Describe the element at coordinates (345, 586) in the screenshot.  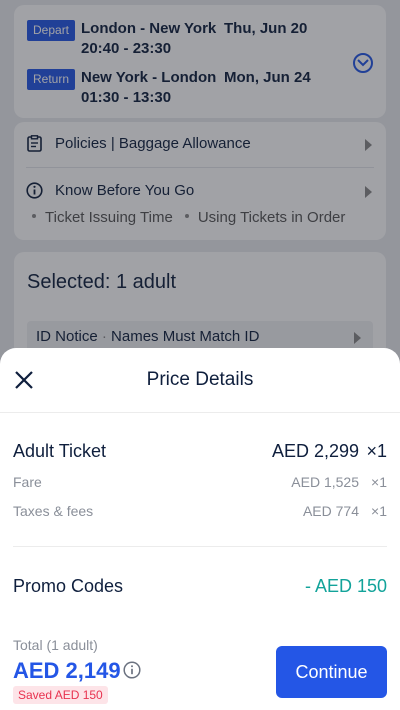
I see `promo-discount-amount: - AED 150` at that location.